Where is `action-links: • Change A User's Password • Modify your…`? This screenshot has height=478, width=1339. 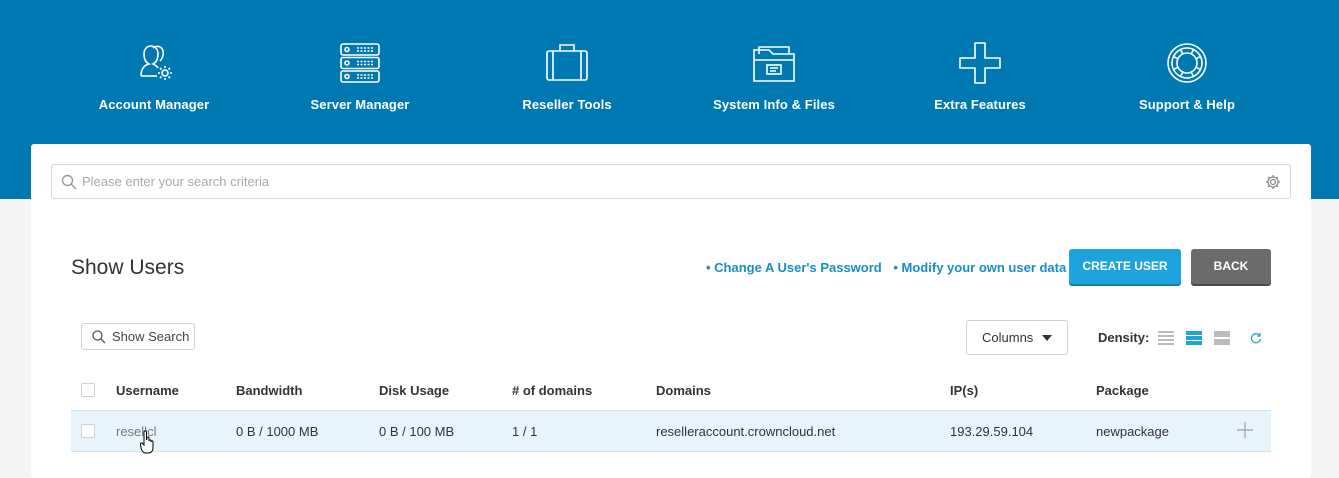 action-links: • Change A User's Password • Modify your… is located at coordinates (890, 267).